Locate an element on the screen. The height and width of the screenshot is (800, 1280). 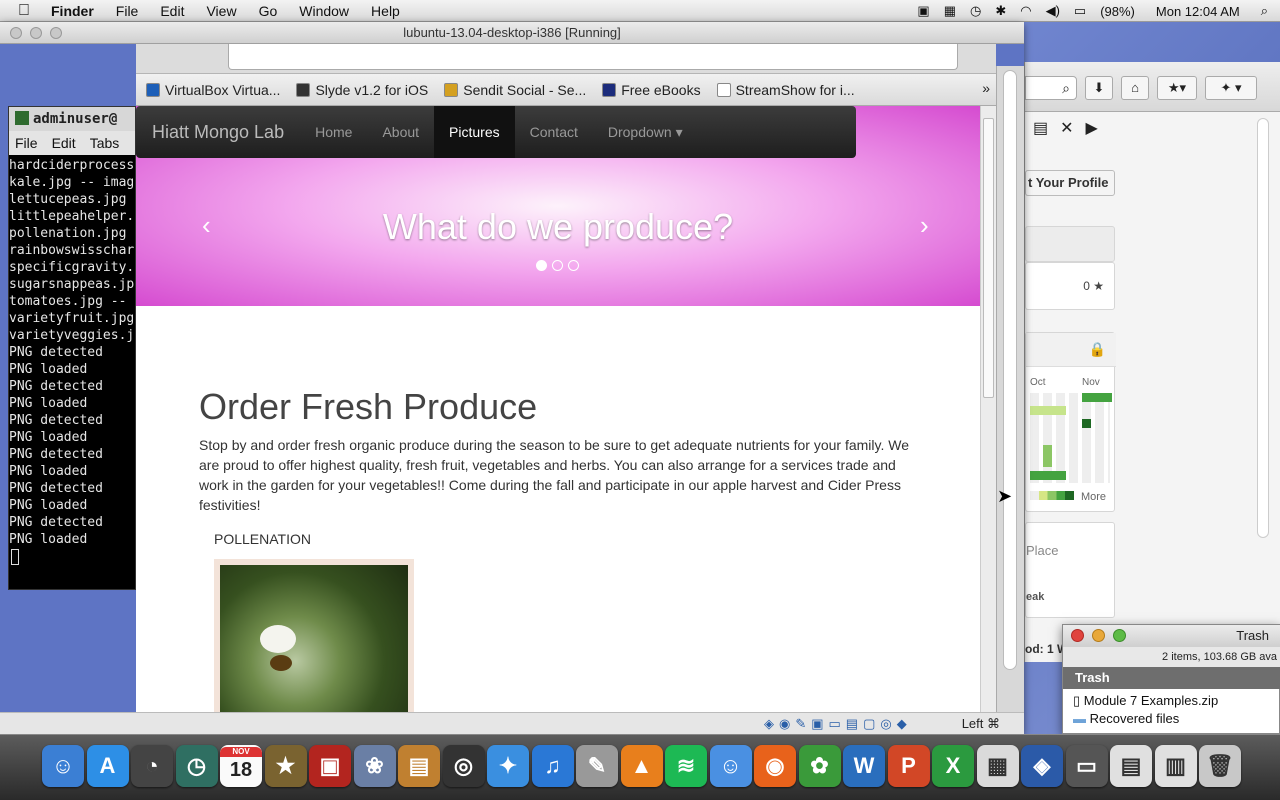
bluetooth-icon: ✱ is located at coordinates (1000, 11).